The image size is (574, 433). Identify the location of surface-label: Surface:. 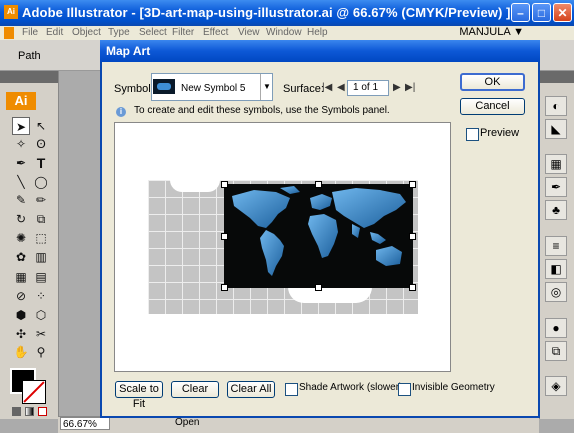
(303, 89).